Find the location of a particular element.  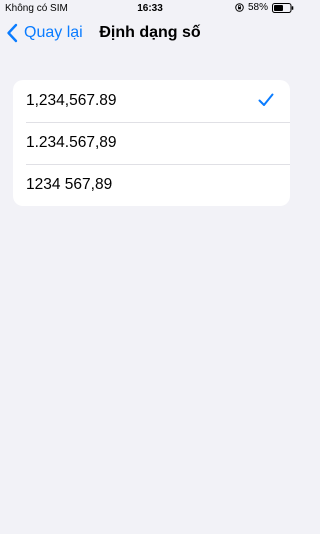

navigation-bar: Quay lại Định dạng số is located at coordinates (150, 35).